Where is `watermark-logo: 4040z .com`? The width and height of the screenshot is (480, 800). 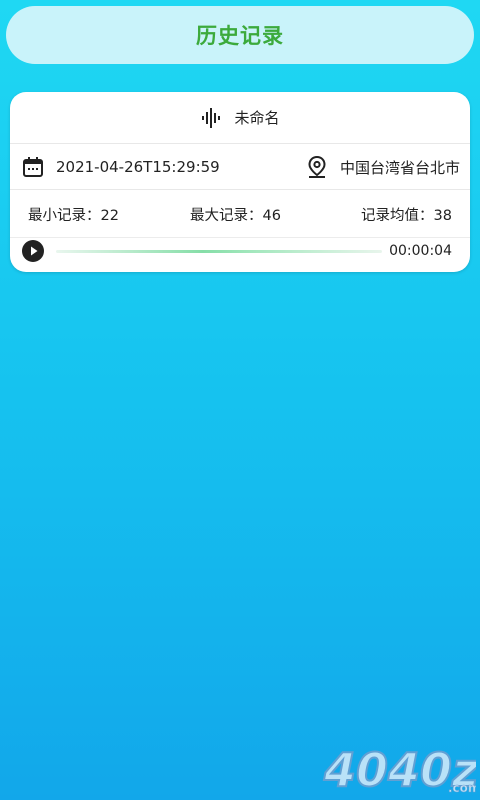
watermark-logo: 4040z .com is located at coordinates (399, 769).